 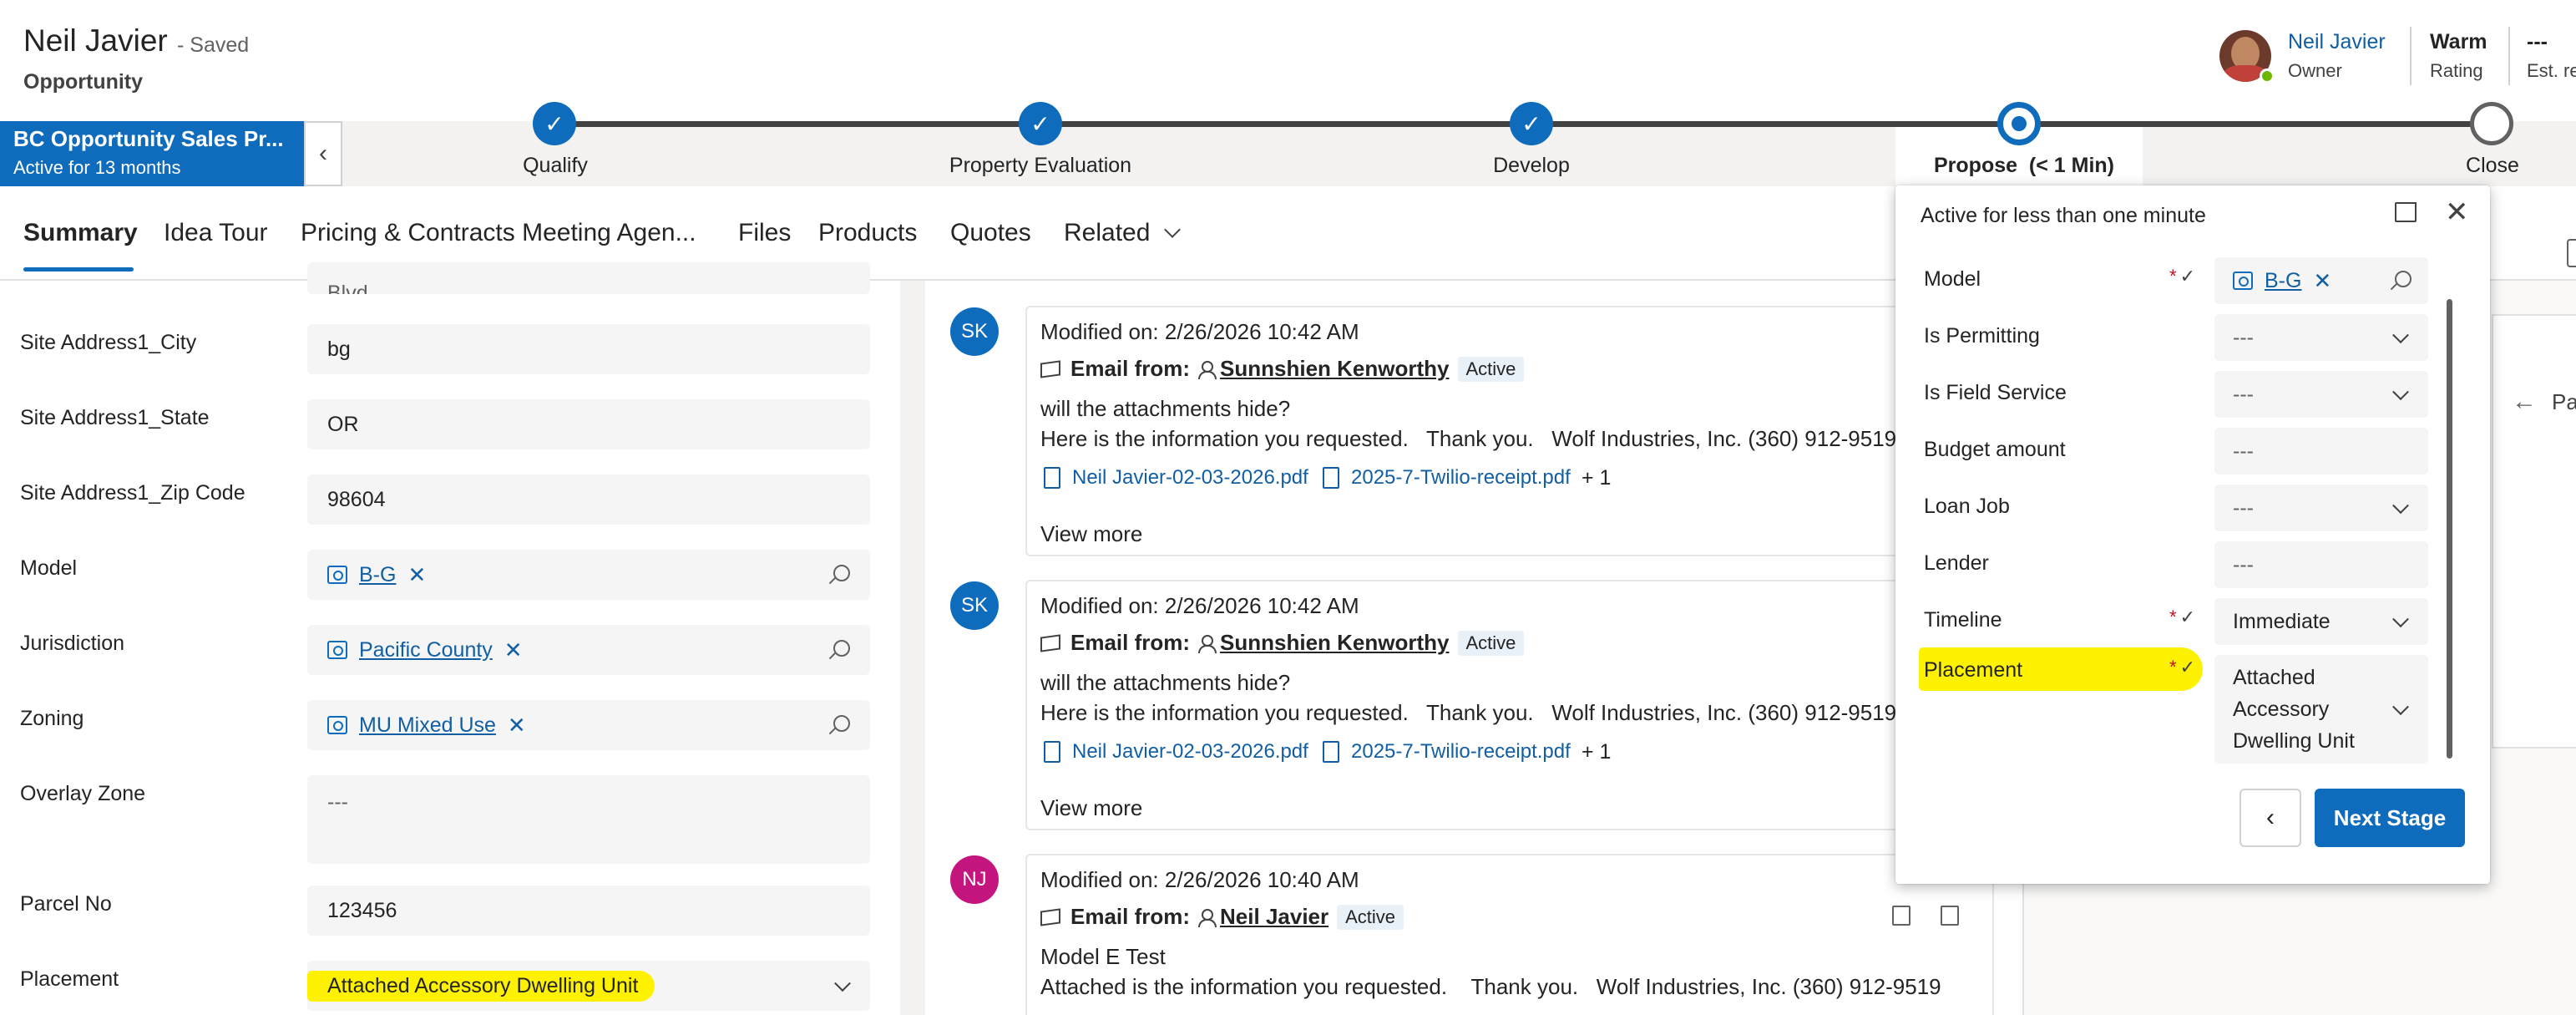 What do you see at coordinates (1123, 233) in the screenshot?
I see `tab-related: Related` at bounding box center [1123, 233].